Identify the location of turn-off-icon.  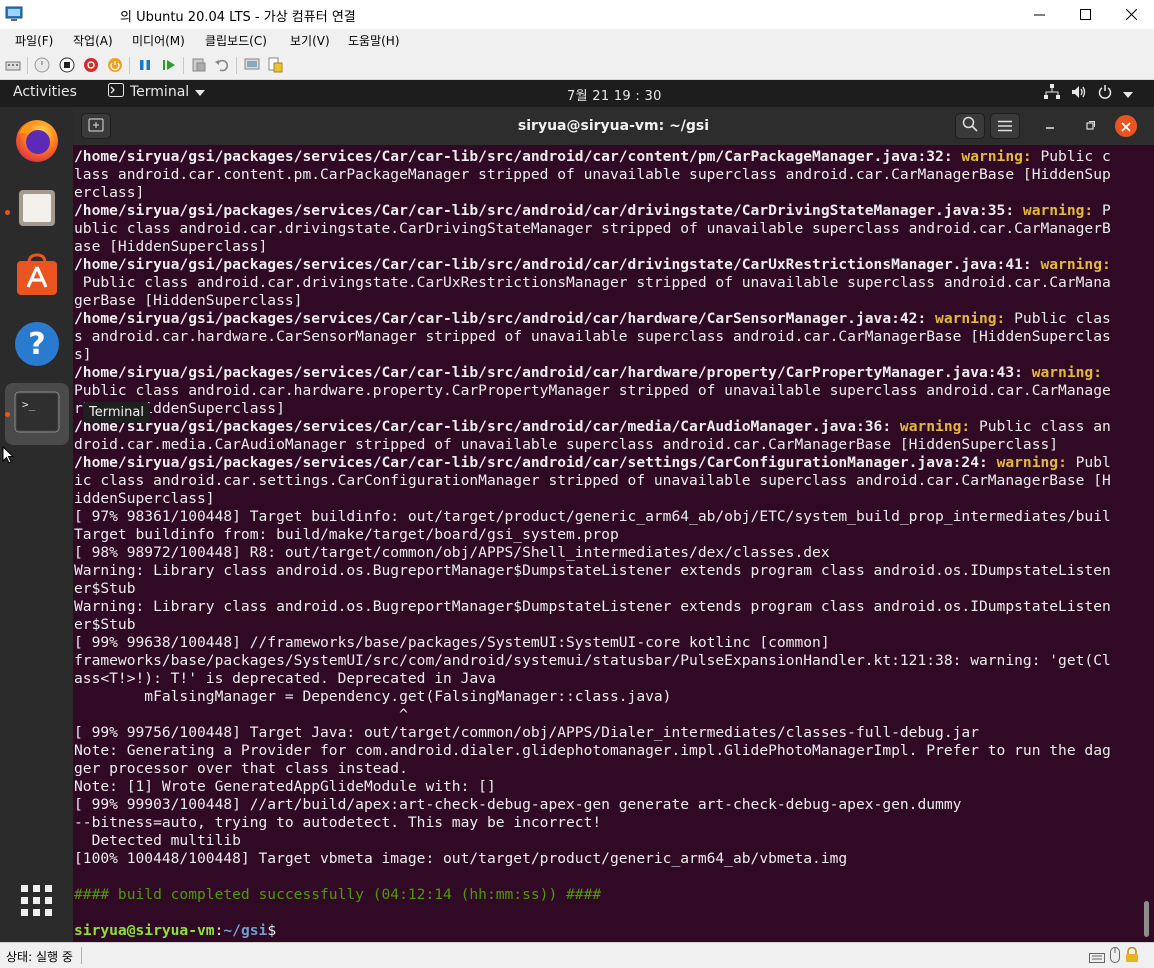
(67, 65).